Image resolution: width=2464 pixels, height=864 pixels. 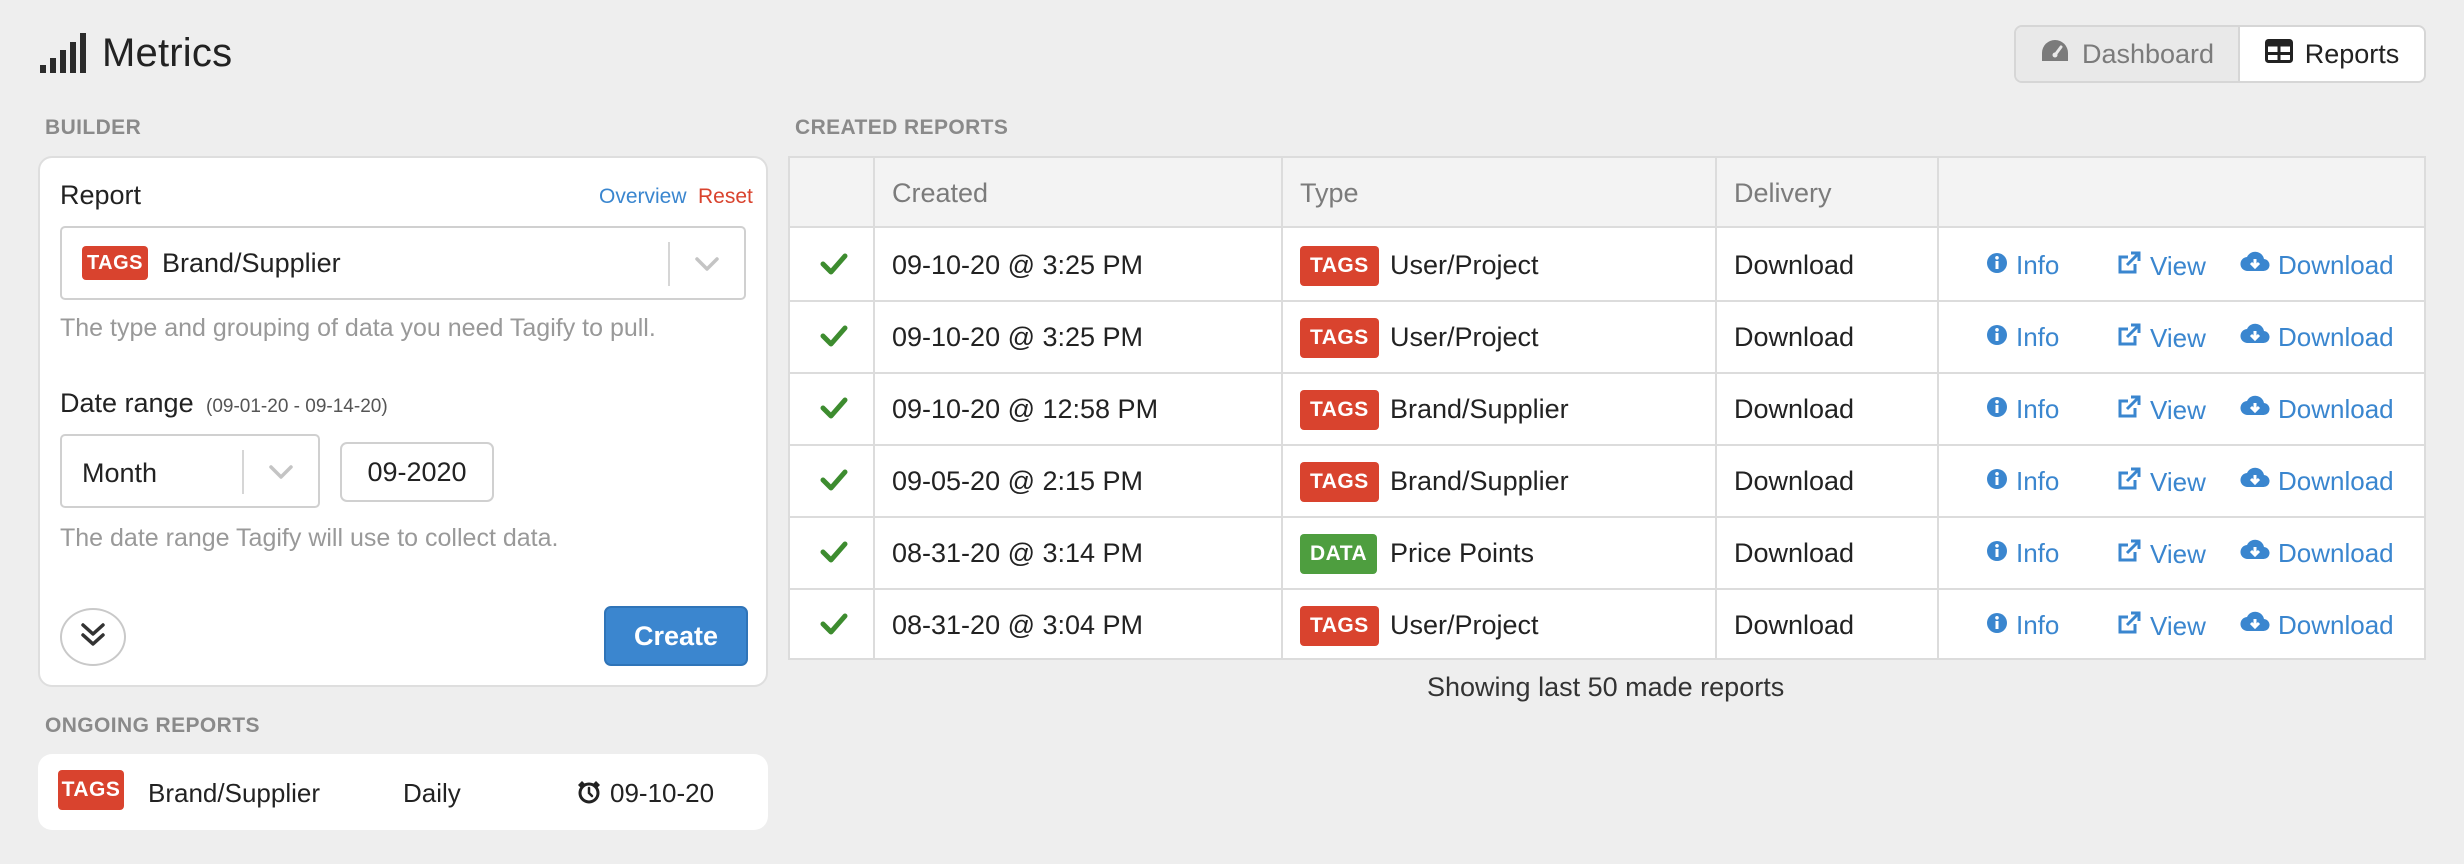 What do you see at coordinates (1018, 553) in the screenshot?
I see `created-cell: 08-31-20 @ 3:14 PM` at bounding box center [1018, 553].